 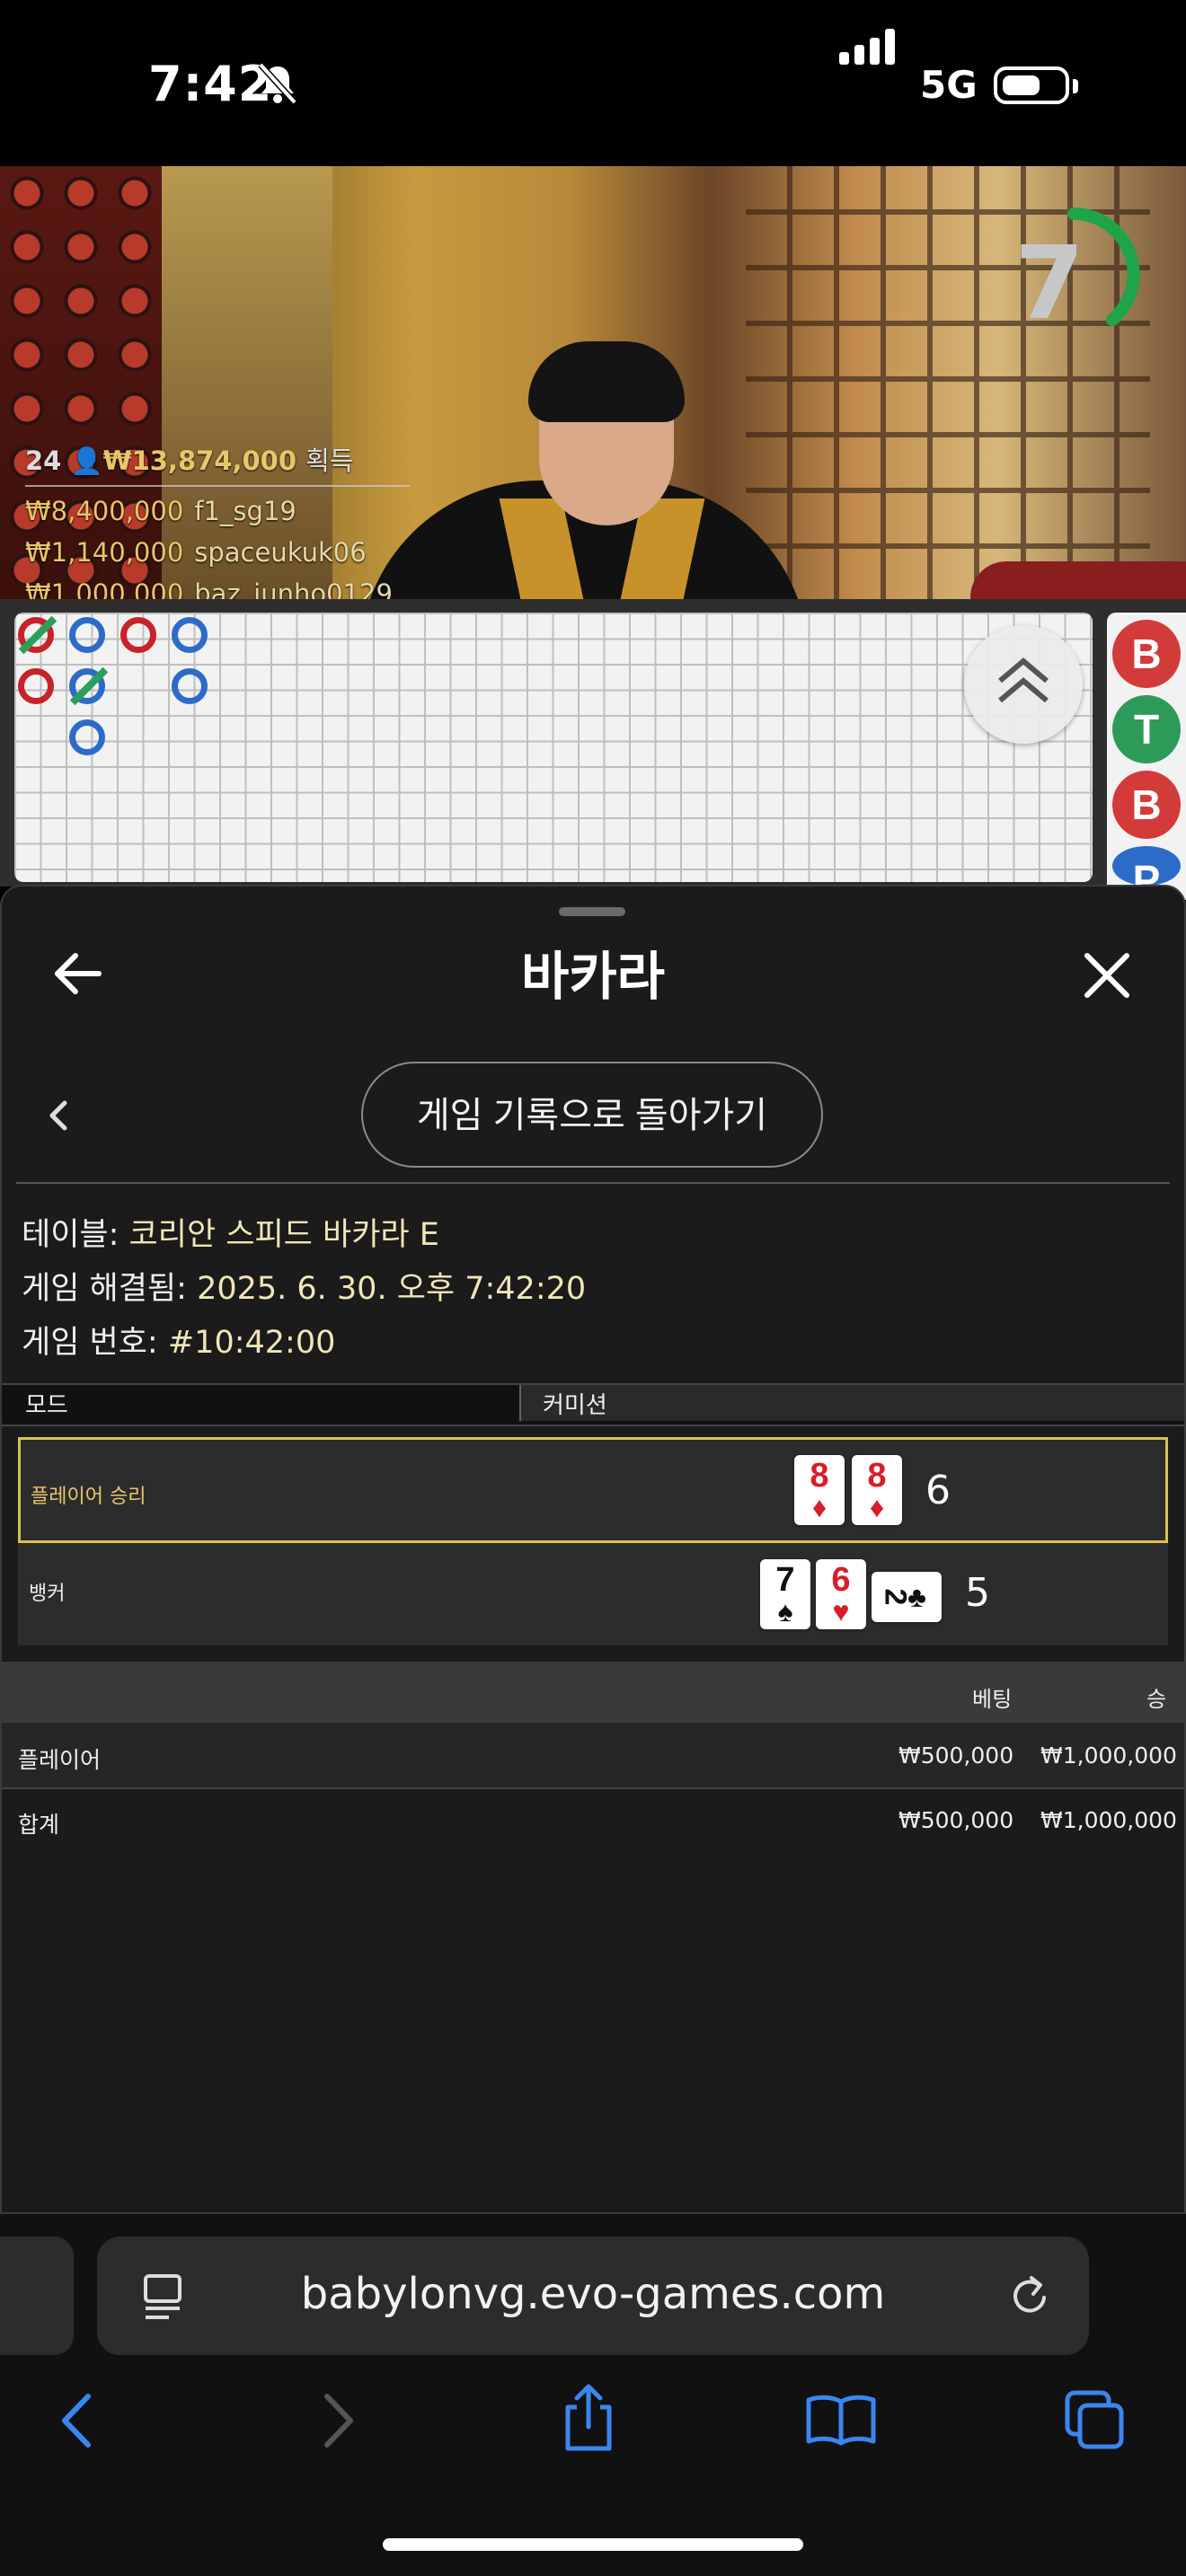 I want to click on baccarat-table, so click(x=1078, y=580).